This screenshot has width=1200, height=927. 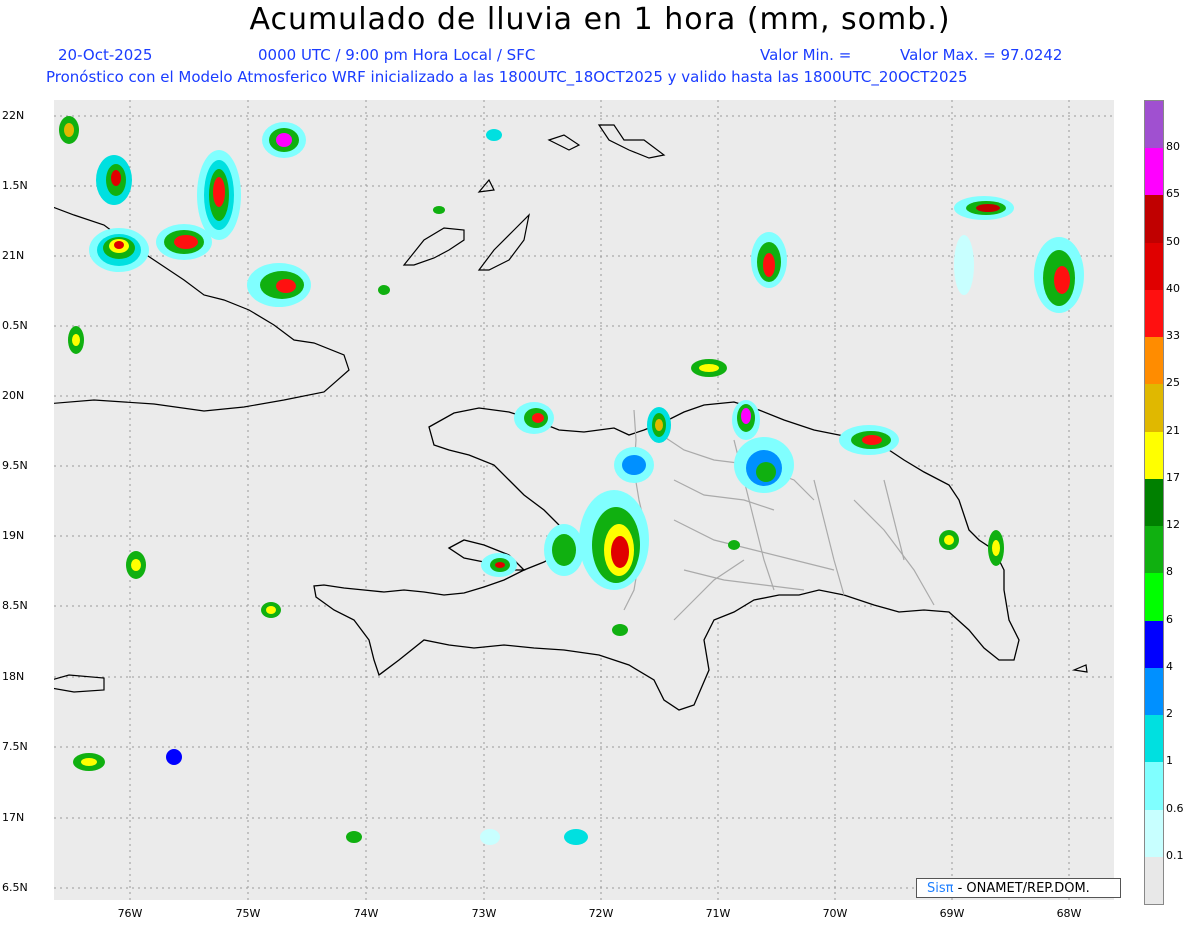 What do you see at coordinates (835, 913) in the screenshot?
I see `lon-label-70W: 70W` at bounding box center [835, 913].